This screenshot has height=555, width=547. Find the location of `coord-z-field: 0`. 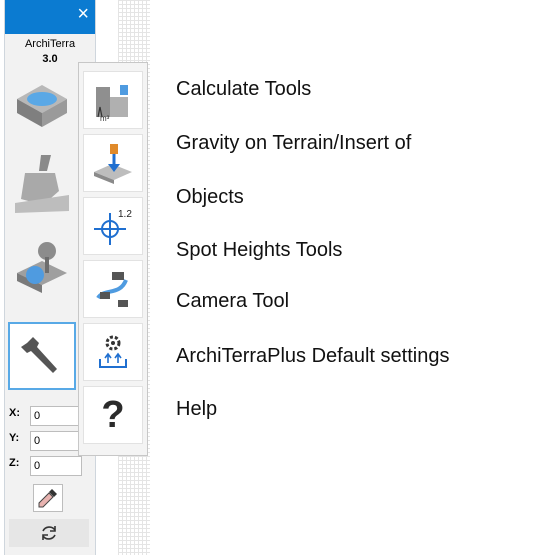

coord-z-field: 0 is located at coordinates (56, 466).